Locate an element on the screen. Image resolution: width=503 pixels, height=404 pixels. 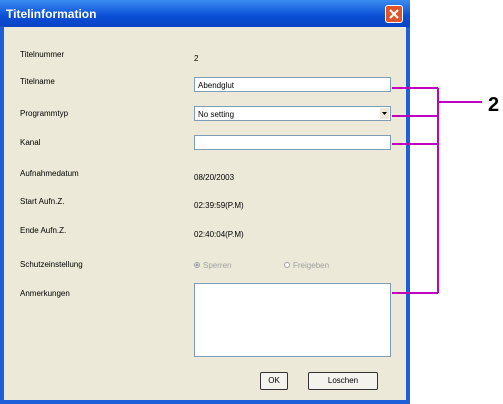
close-icon is located at coordinates (394, 14).